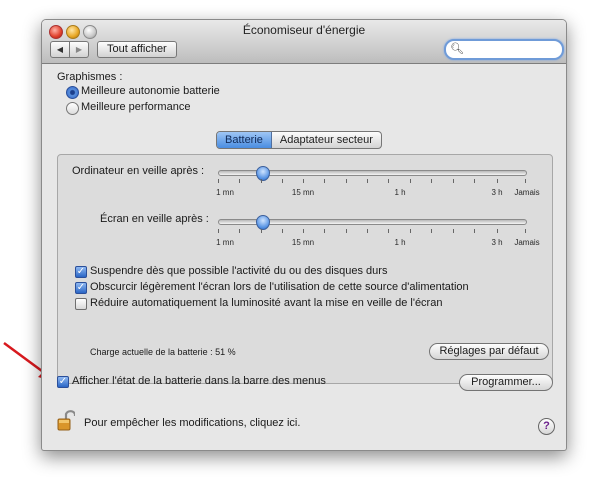  I want to click on radio-battery-life, so click(72, 92).